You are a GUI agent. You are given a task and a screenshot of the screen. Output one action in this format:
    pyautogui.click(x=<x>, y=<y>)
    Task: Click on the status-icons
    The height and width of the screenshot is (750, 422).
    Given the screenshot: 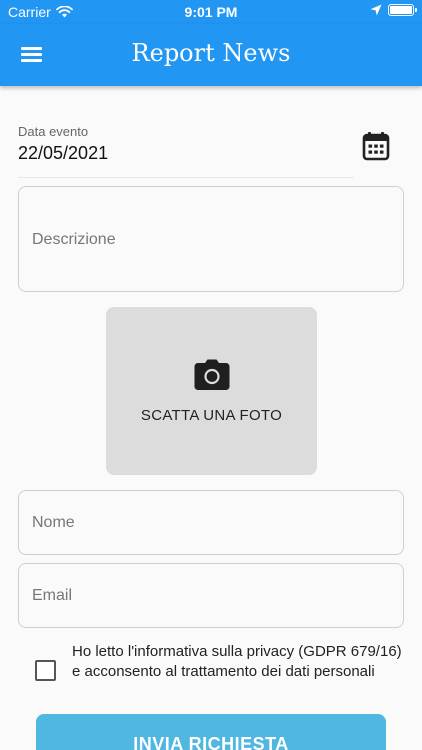 What is the action you would take?
    pyautogui.click(x=393, y=10)
    